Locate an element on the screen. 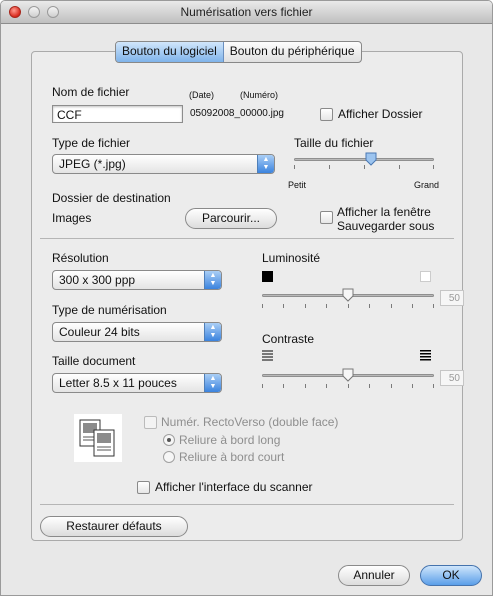 The image size is (493, 596). document-size-popup: Letter 8.5 x 11 pouces ▲ ▼ is located at coordinates (137, 383).